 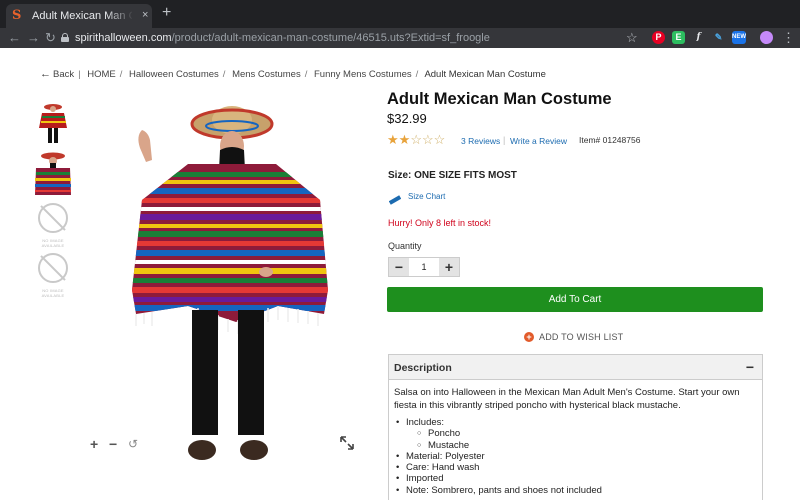 What do you see at coordinates (423, 368) in the screenshot?
I see `description-title: Description` at bounding box center [423, 368].